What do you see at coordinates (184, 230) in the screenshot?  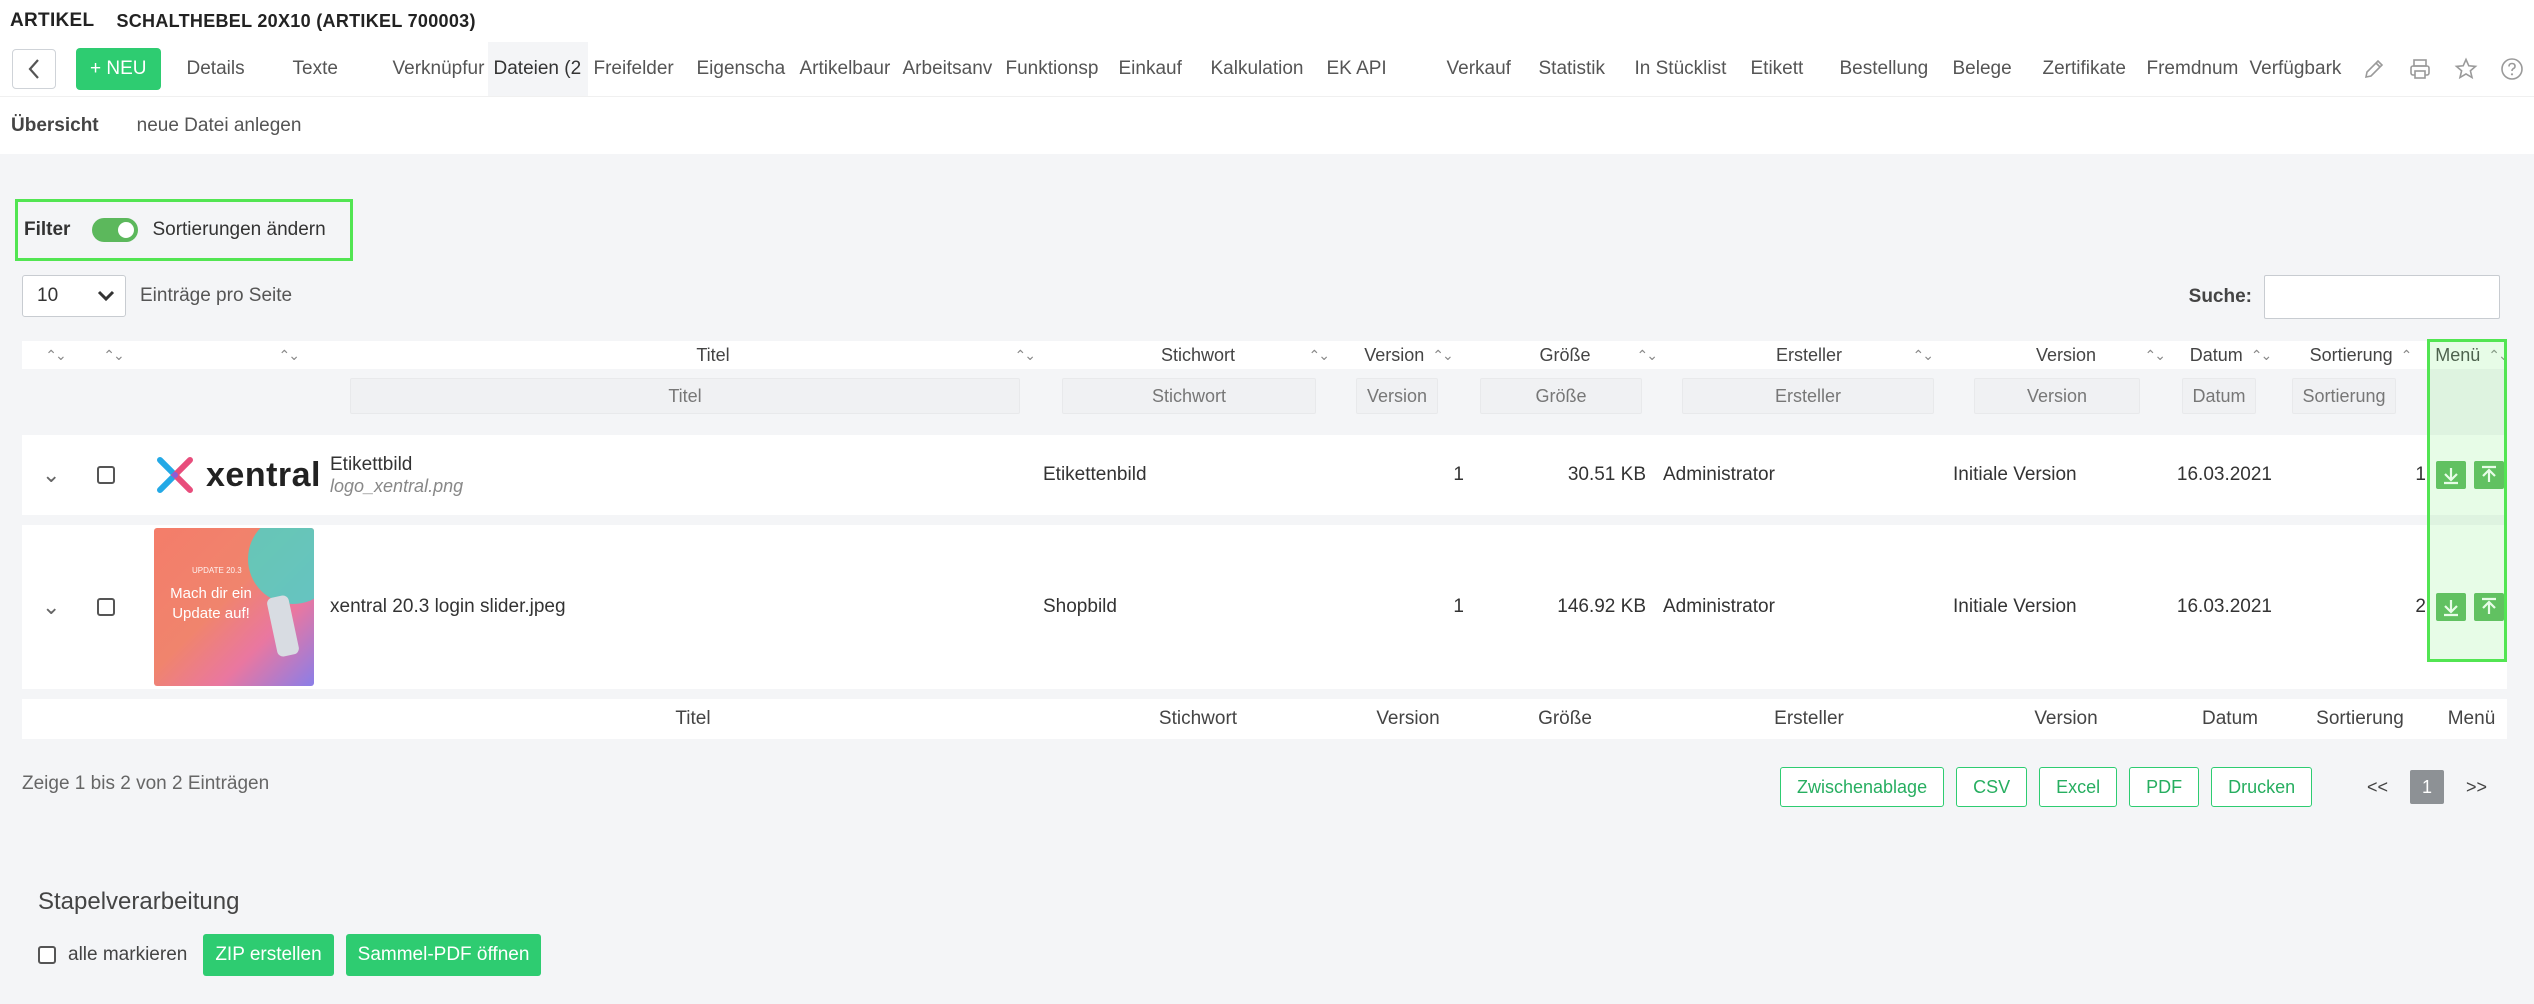 I see `filter-bar: Filter Sortierungen ändern` at bounding box center [184, 230].